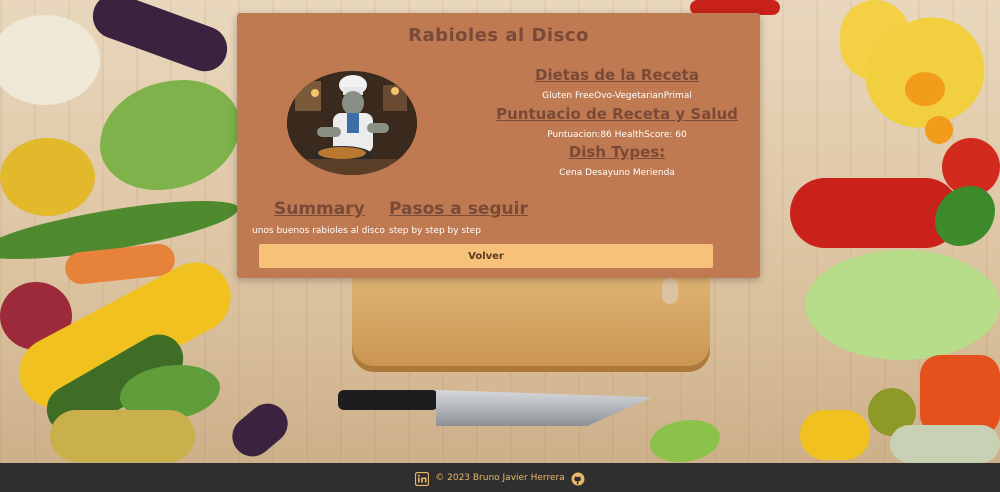  I want to click on linkedin-icon, so click(422, 478).